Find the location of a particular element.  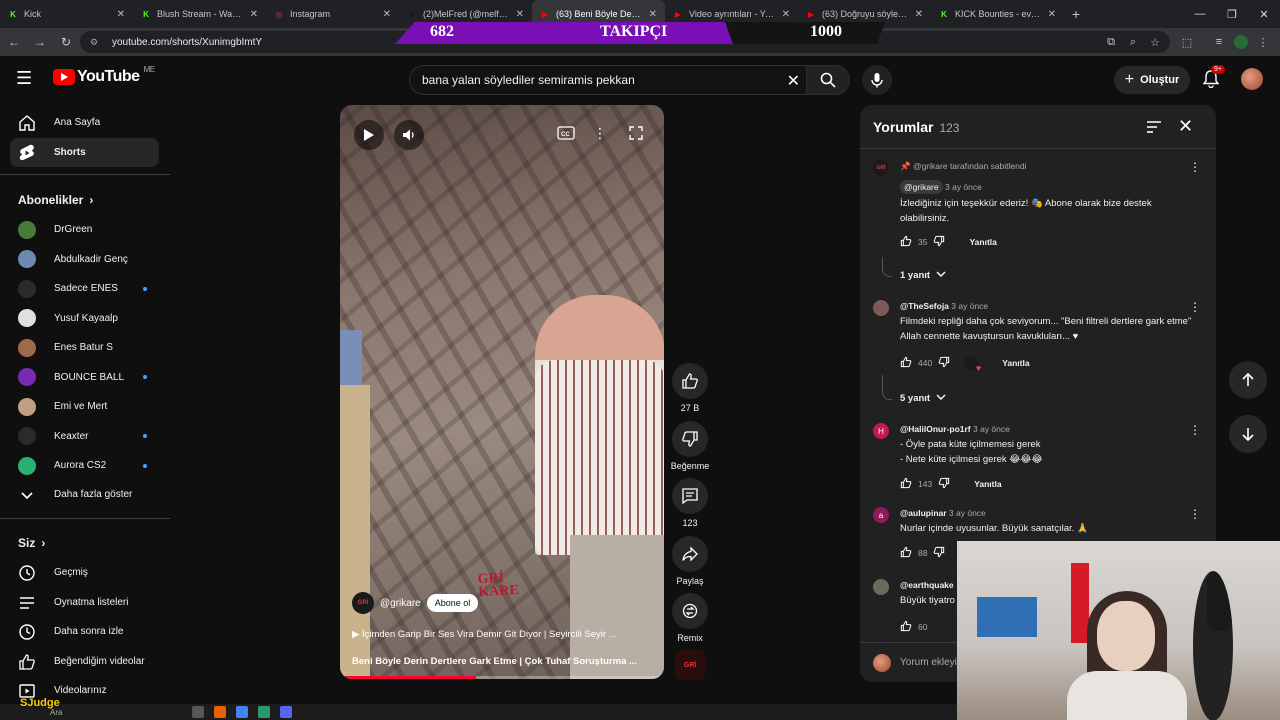

sidebar-subscription-item: BOUNCE BALL is located at coordinates (84, 377).